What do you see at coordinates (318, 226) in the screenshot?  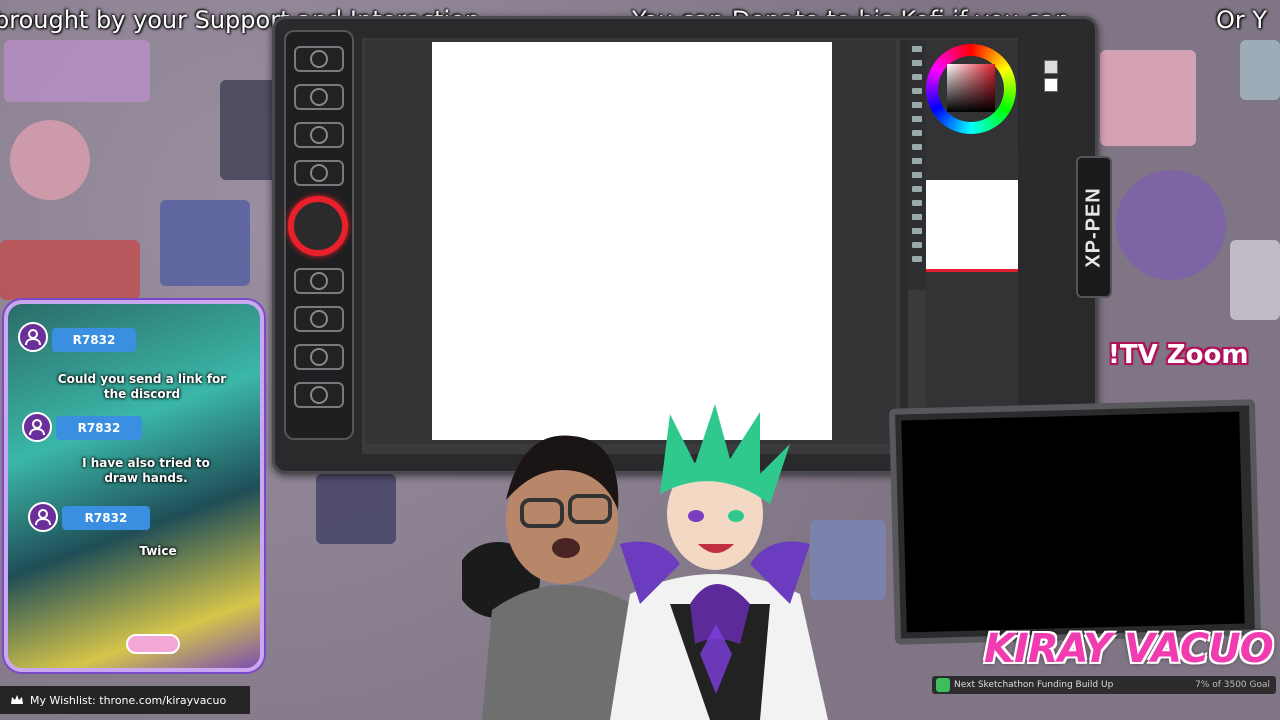 I see `dial-wheel` at bounding box center [318, 226].